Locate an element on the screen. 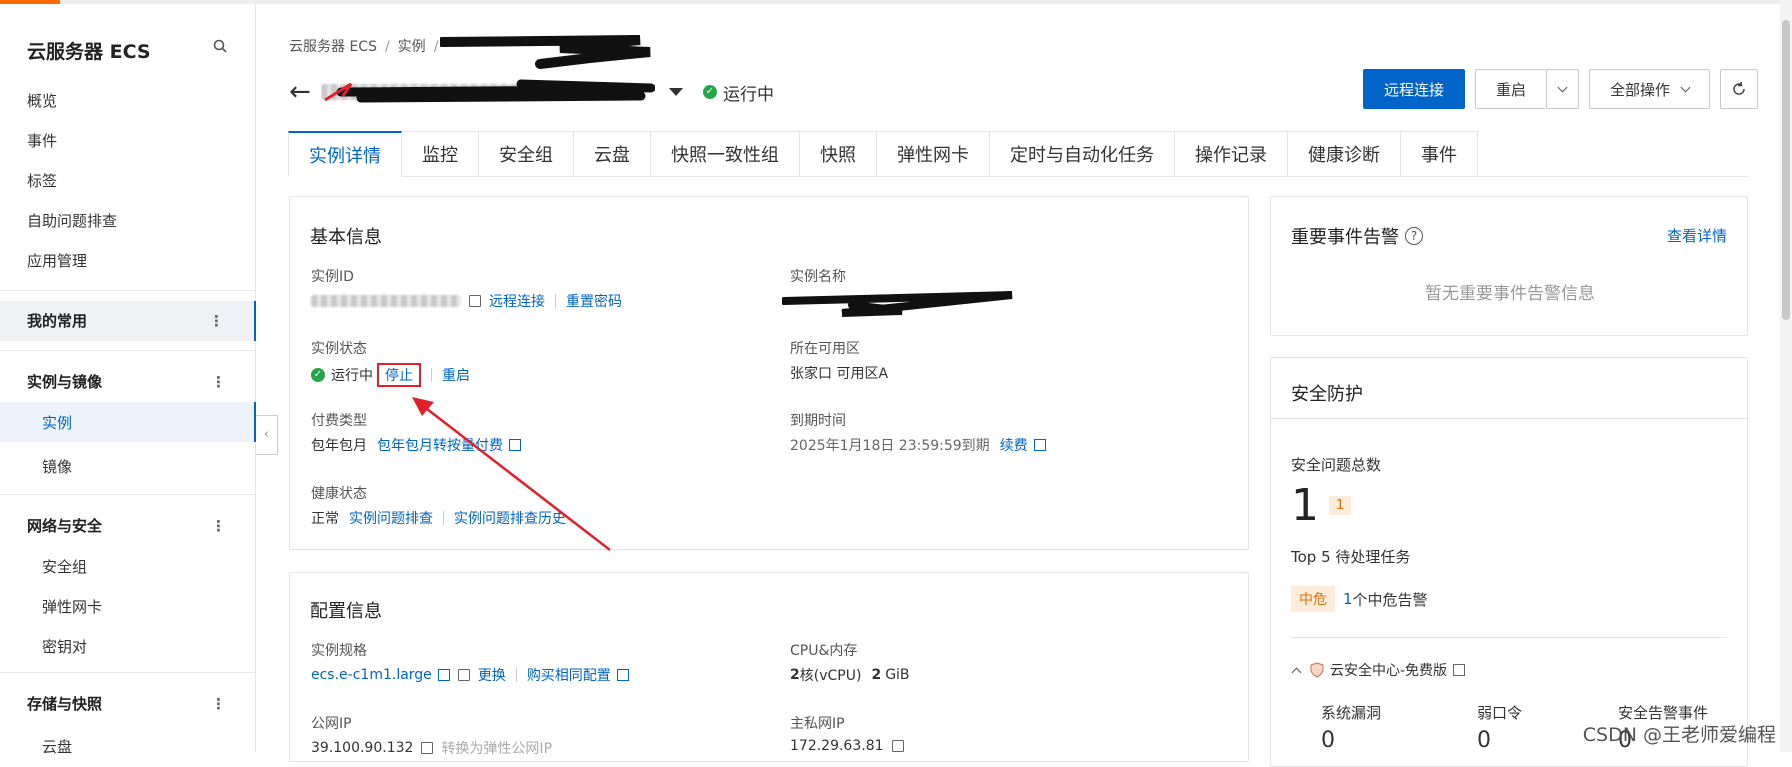 This screenshot has width=1792, height=767. sidebar-item-eni: 弹性网卡 is located at coordinates (72, 606).